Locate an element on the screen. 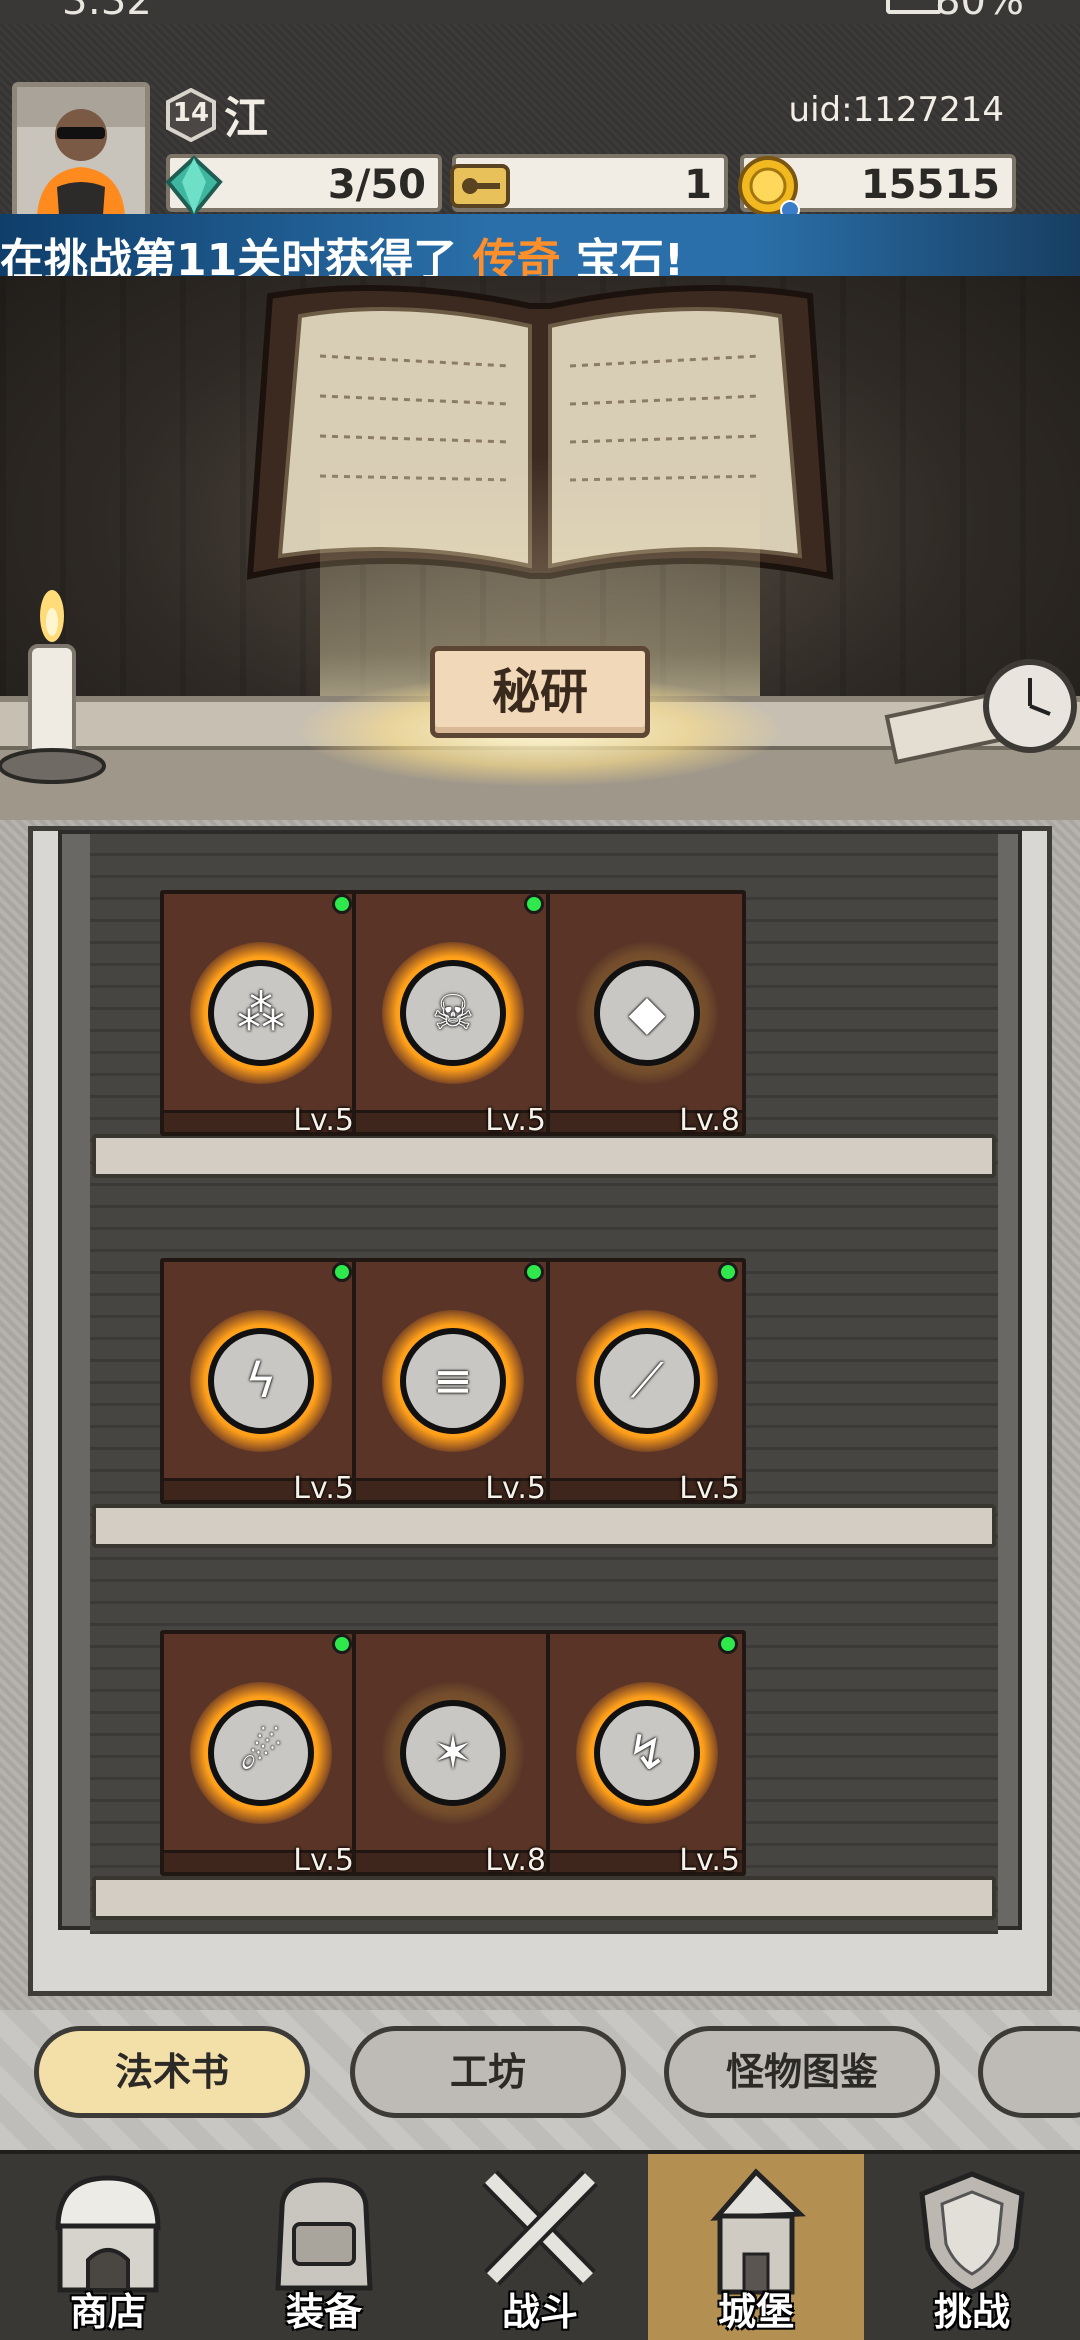 The height and width of the screenshot is (2340, 1080). crystal-cluster-icon: ✶ is located at coordinates (453, 1753).